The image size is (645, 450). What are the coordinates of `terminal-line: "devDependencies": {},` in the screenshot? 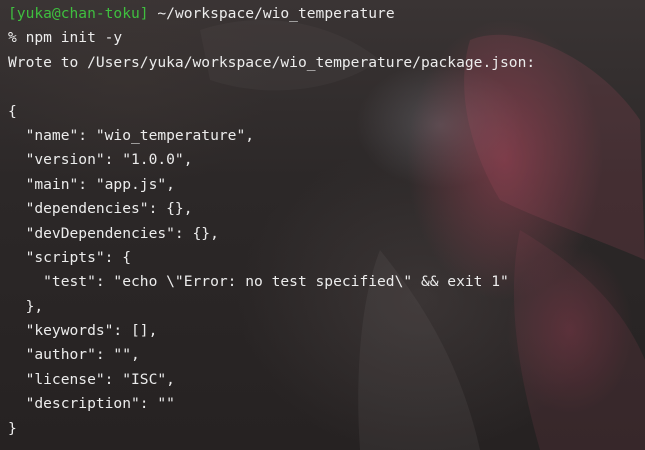 It's located at (113, 233).